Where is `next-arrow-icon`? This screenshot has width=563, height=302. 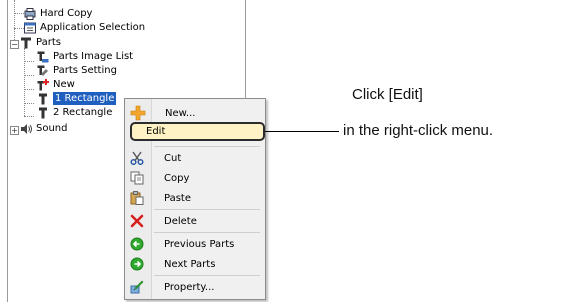
next-arrow-icon is located at coordinates (137, 264).